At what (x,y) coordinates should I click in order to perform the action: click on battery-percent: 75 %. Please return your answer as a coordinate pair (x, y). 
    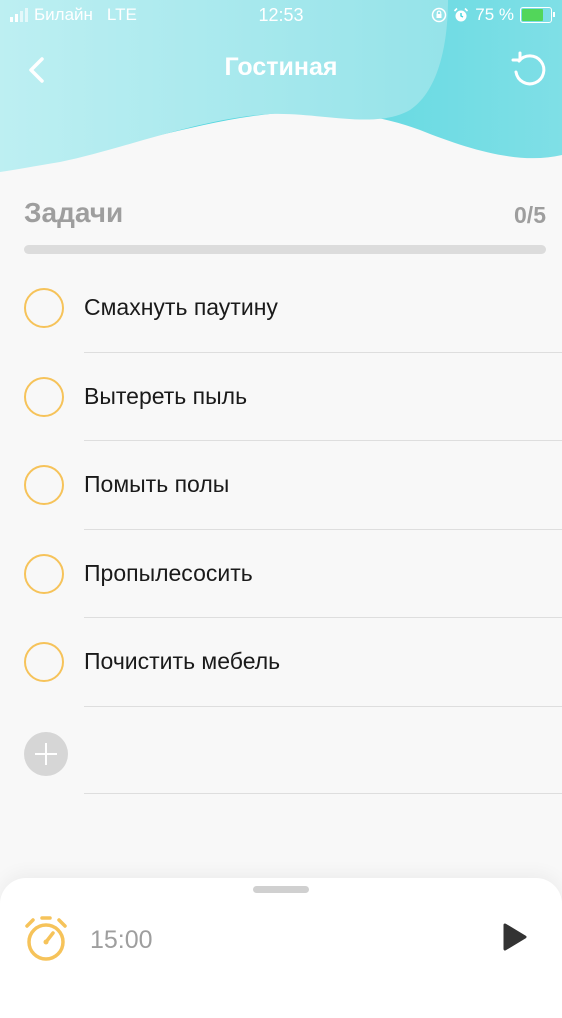
    Looking at the image, I should click on (494, 14).